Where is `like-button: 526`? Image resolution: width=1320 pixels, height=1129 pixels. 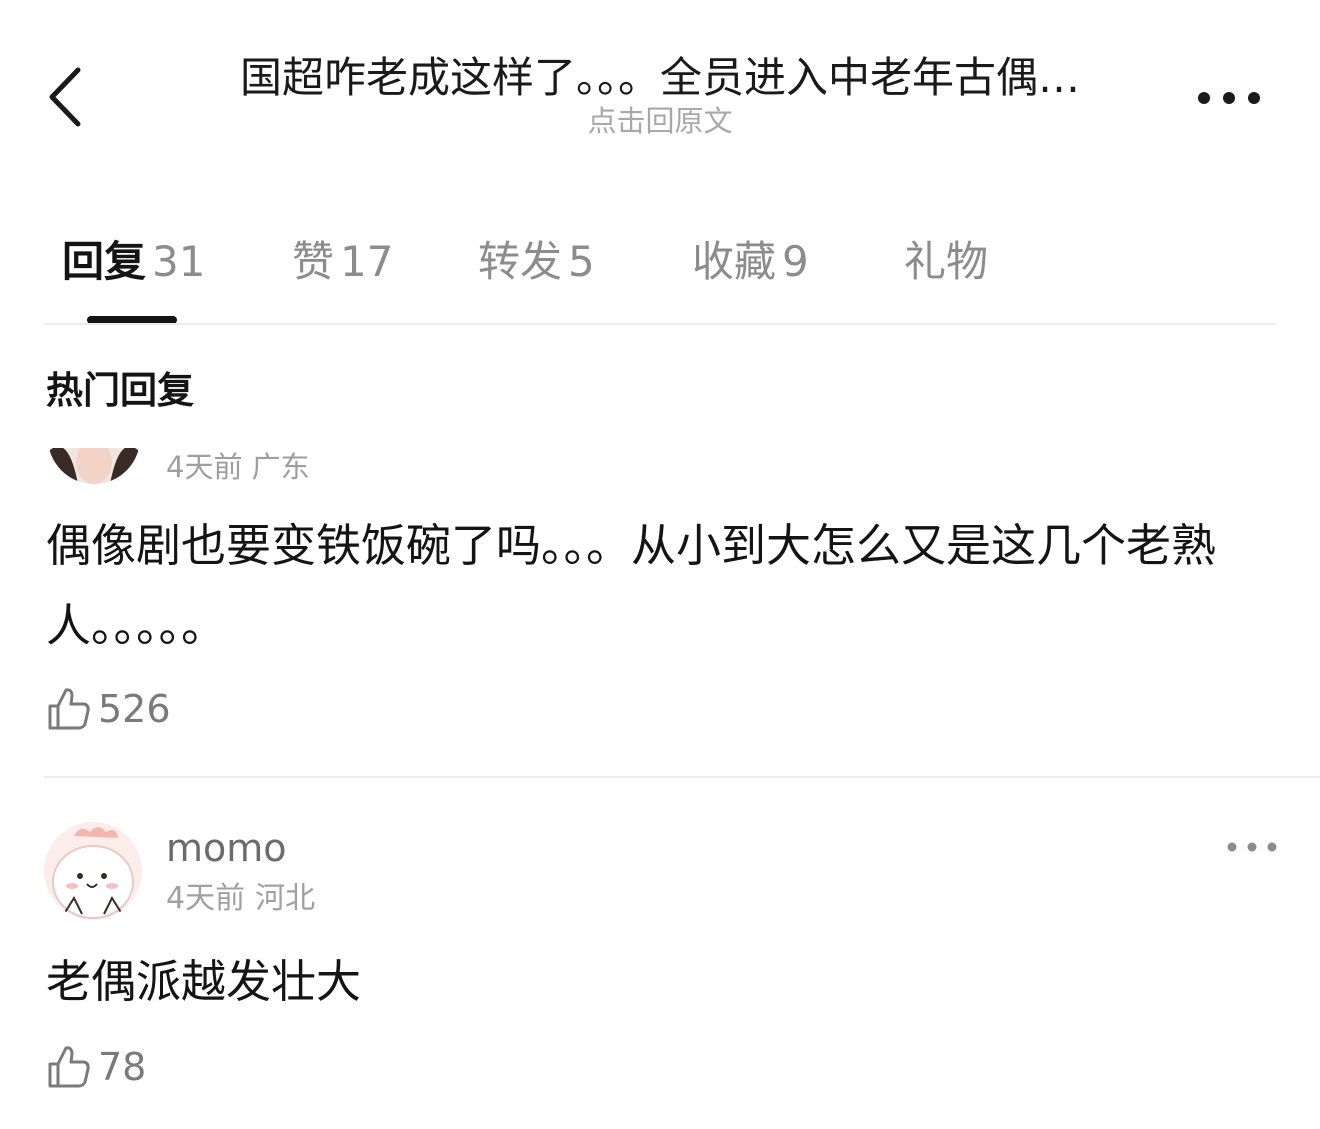
like-button: 526 is located at coordinates (108, 709).